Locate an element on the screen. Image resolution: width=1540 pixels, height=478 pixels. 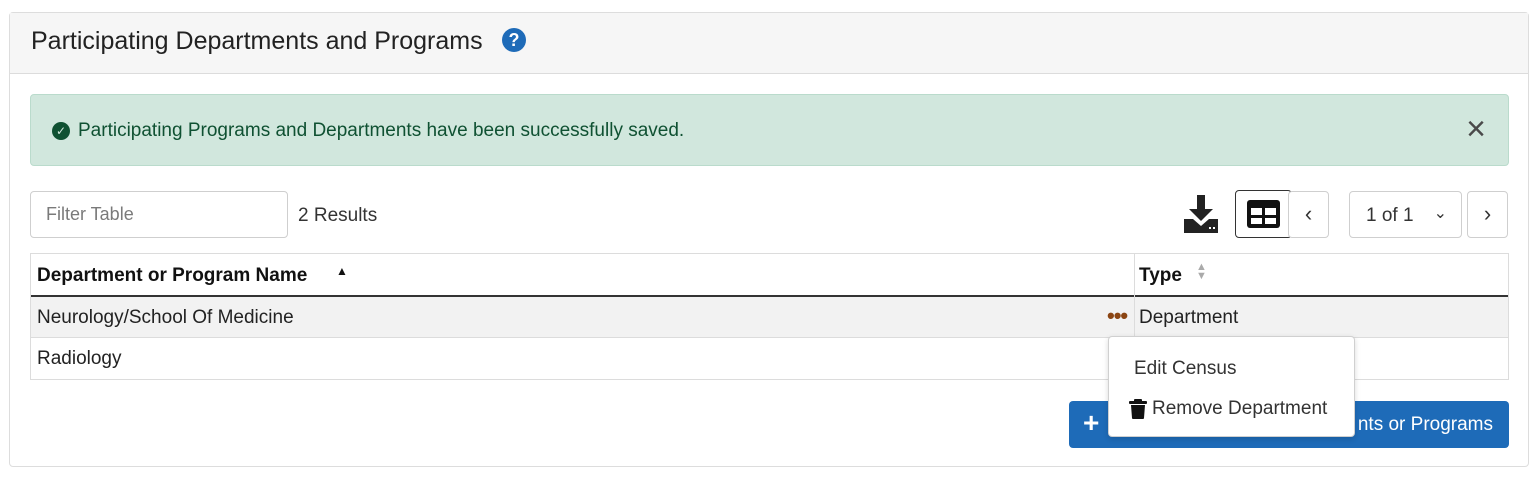
sort-ascending-icon: ▲ is located at coordinates (342, 271).